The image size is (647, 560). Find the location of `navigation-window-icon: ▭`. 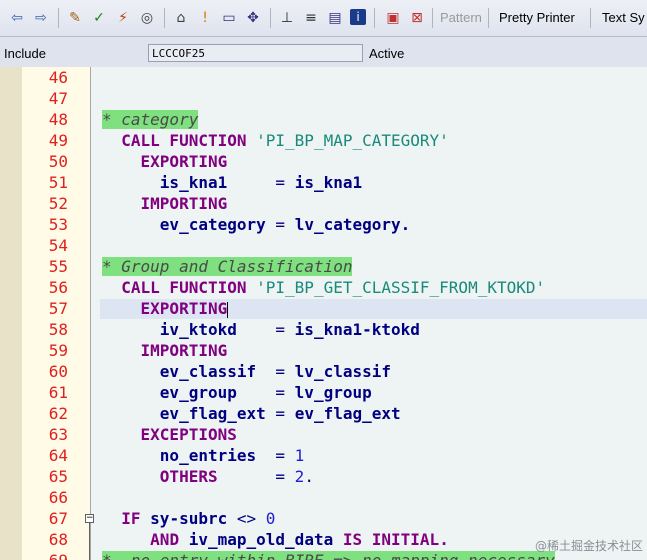

navigation-window-icon: ▭ is located at coordinates (229, 18).